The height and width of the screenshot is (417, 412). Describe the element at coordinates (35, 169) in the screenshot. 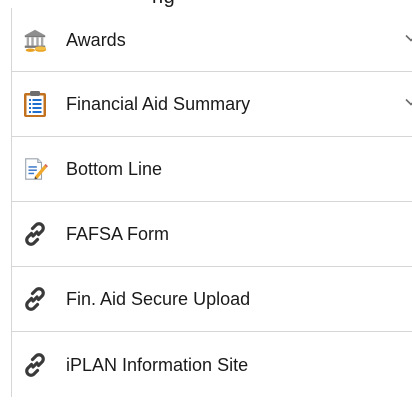

I see `document-edit-icon` at that location.